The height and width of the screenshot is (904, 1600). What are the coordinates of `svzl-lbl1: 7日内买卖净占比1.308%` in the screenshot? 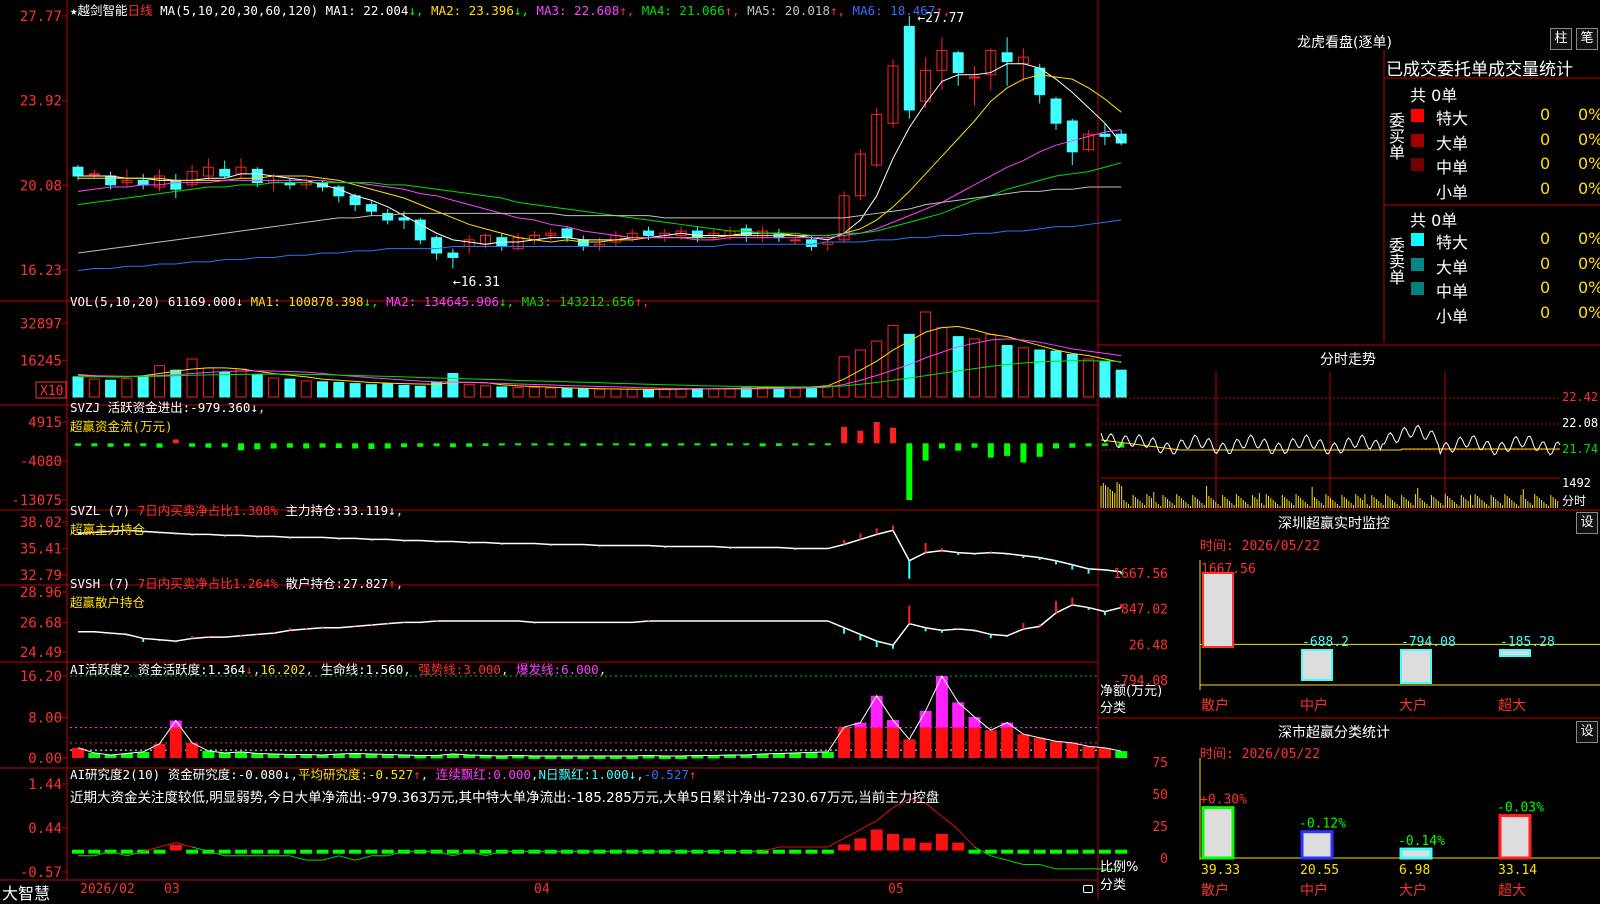 It's located at (207, 510).